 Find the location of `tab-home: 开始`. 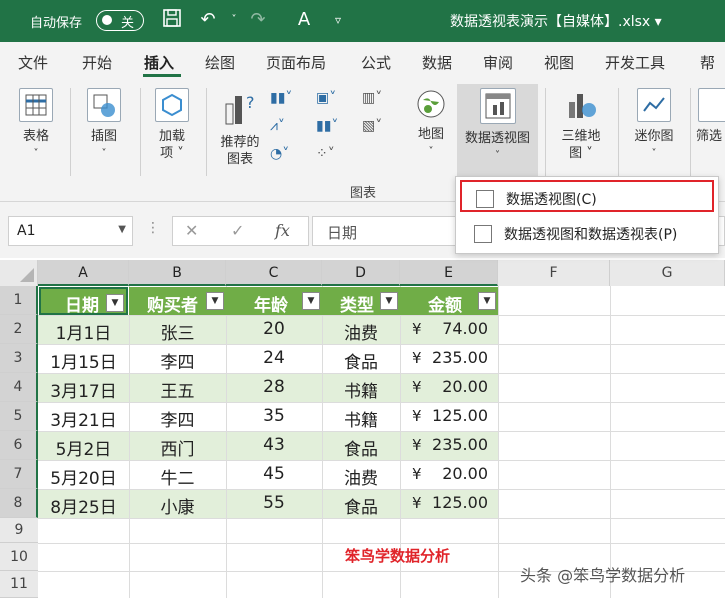

tab-home: 开始 is located at coordinates (97, 62).